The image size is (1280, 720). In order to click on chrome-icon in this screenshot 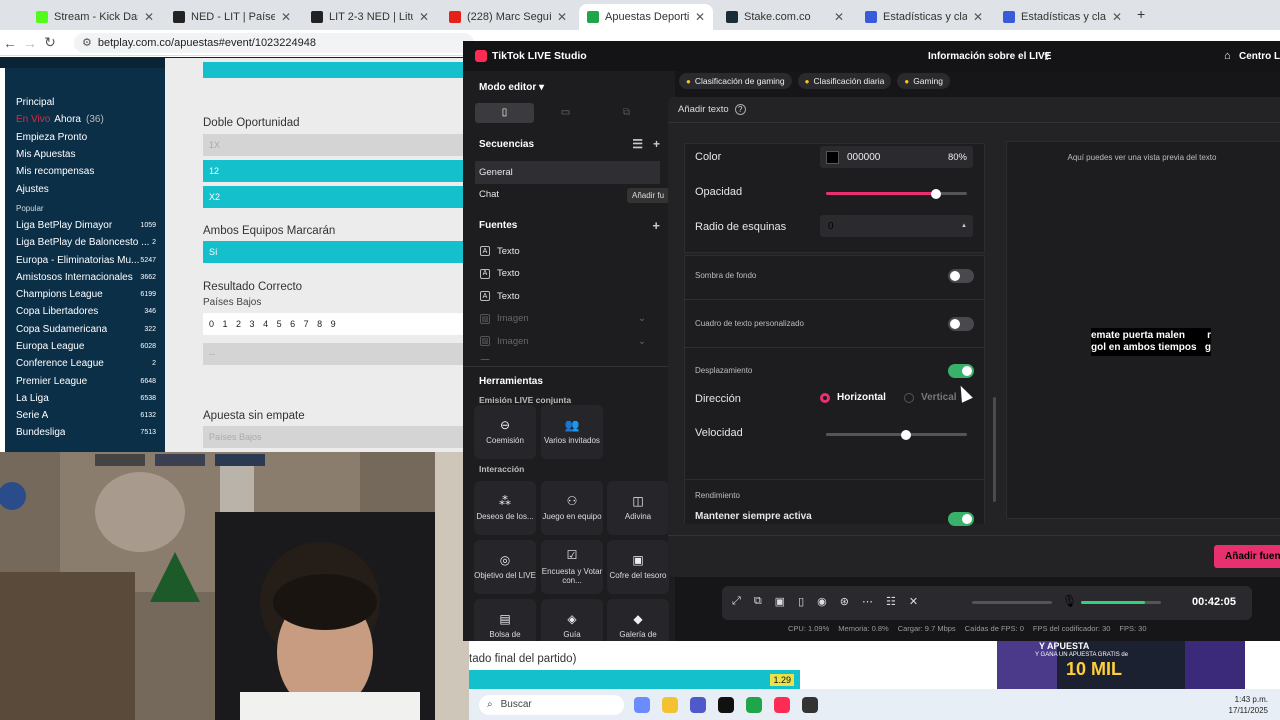, I will do `click(754, 704)`.